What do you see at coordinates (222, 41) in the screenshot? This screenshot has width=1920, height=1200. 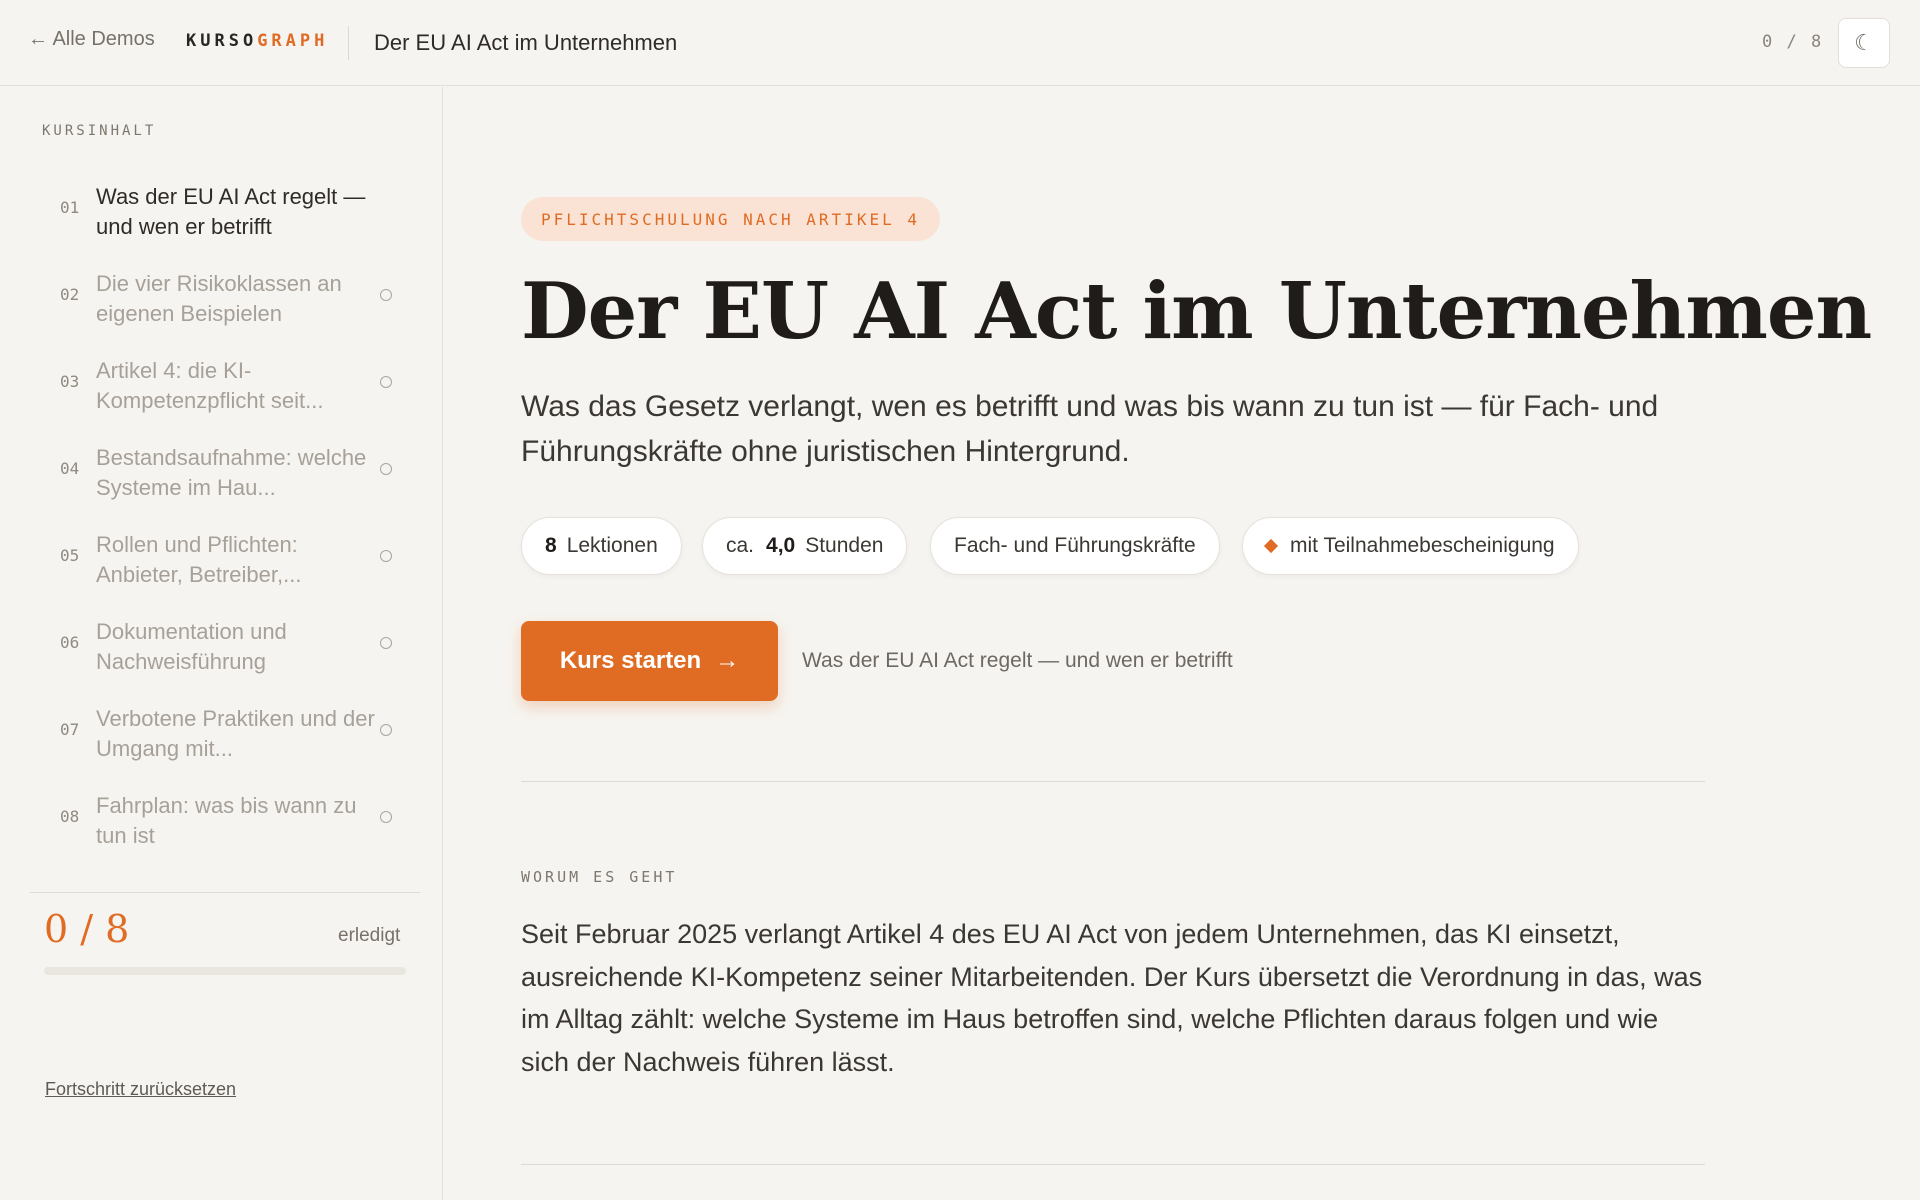 I see `brand-text-part1: KURSO` at bounding box center [222, 41].